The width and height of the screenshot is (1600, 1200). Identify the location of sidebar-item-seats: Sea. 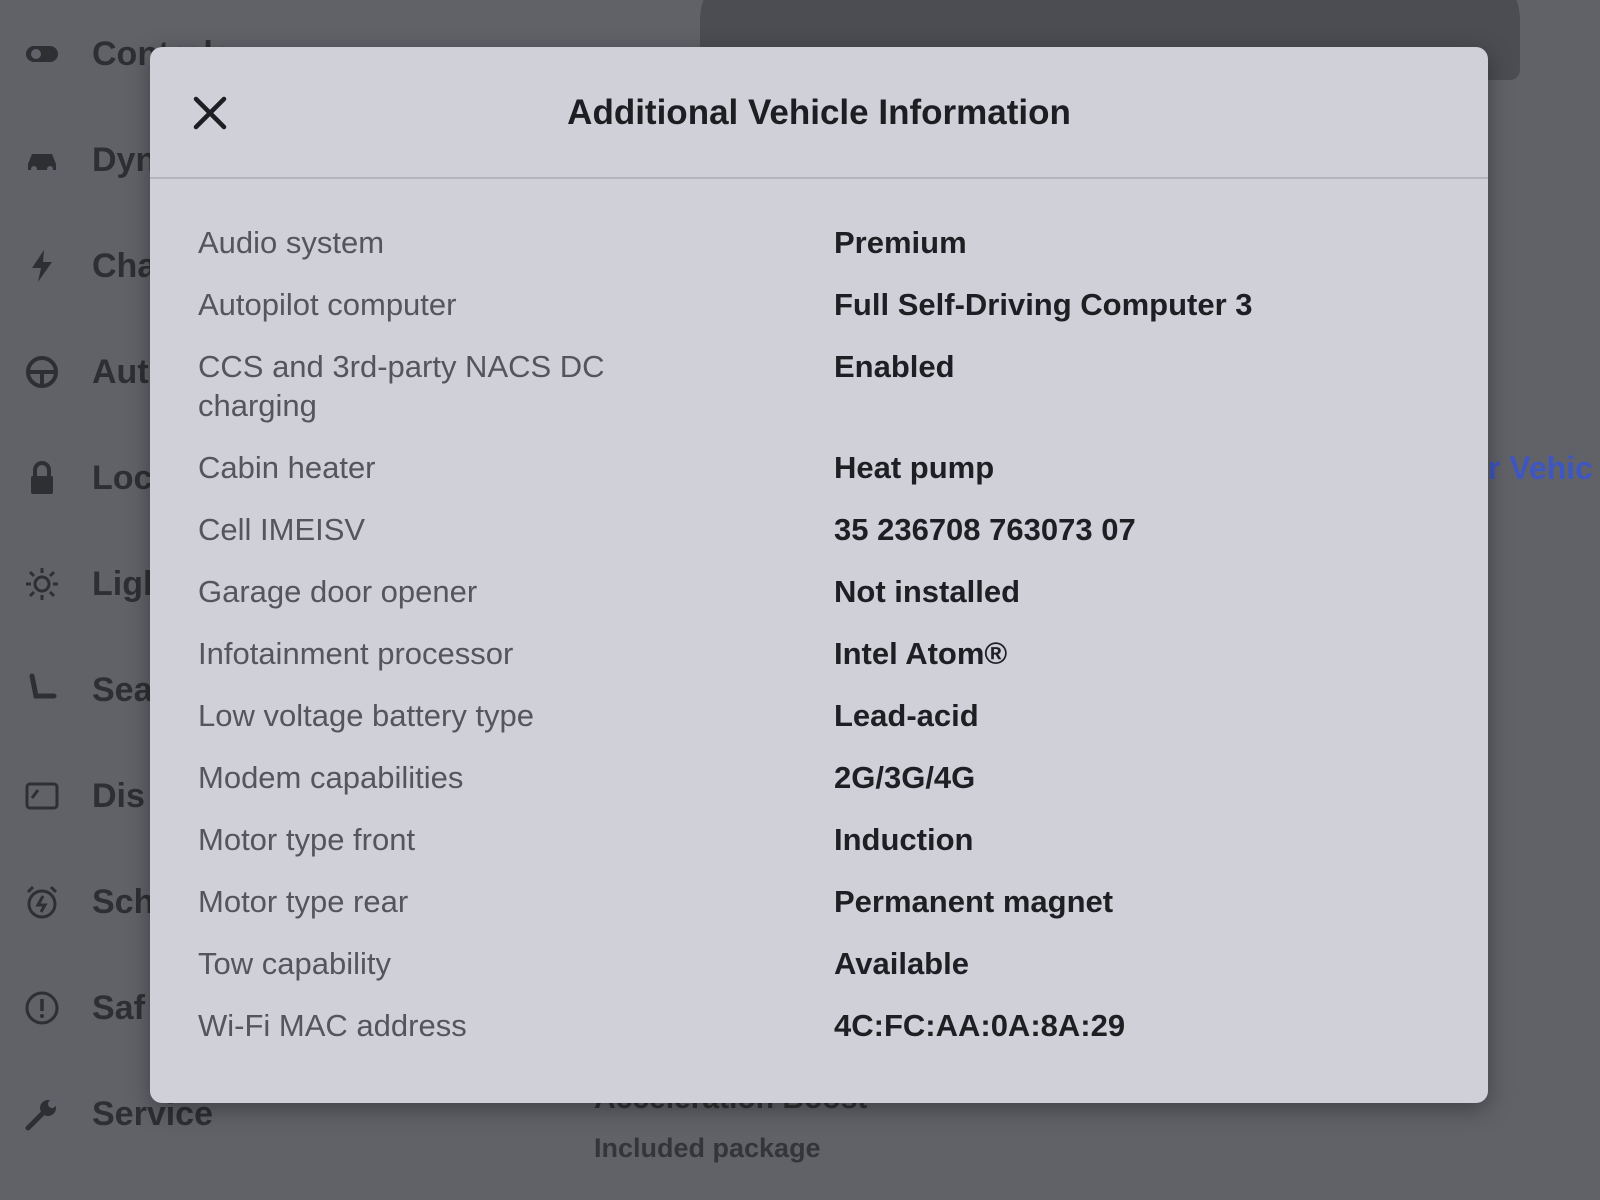
(87, 690).